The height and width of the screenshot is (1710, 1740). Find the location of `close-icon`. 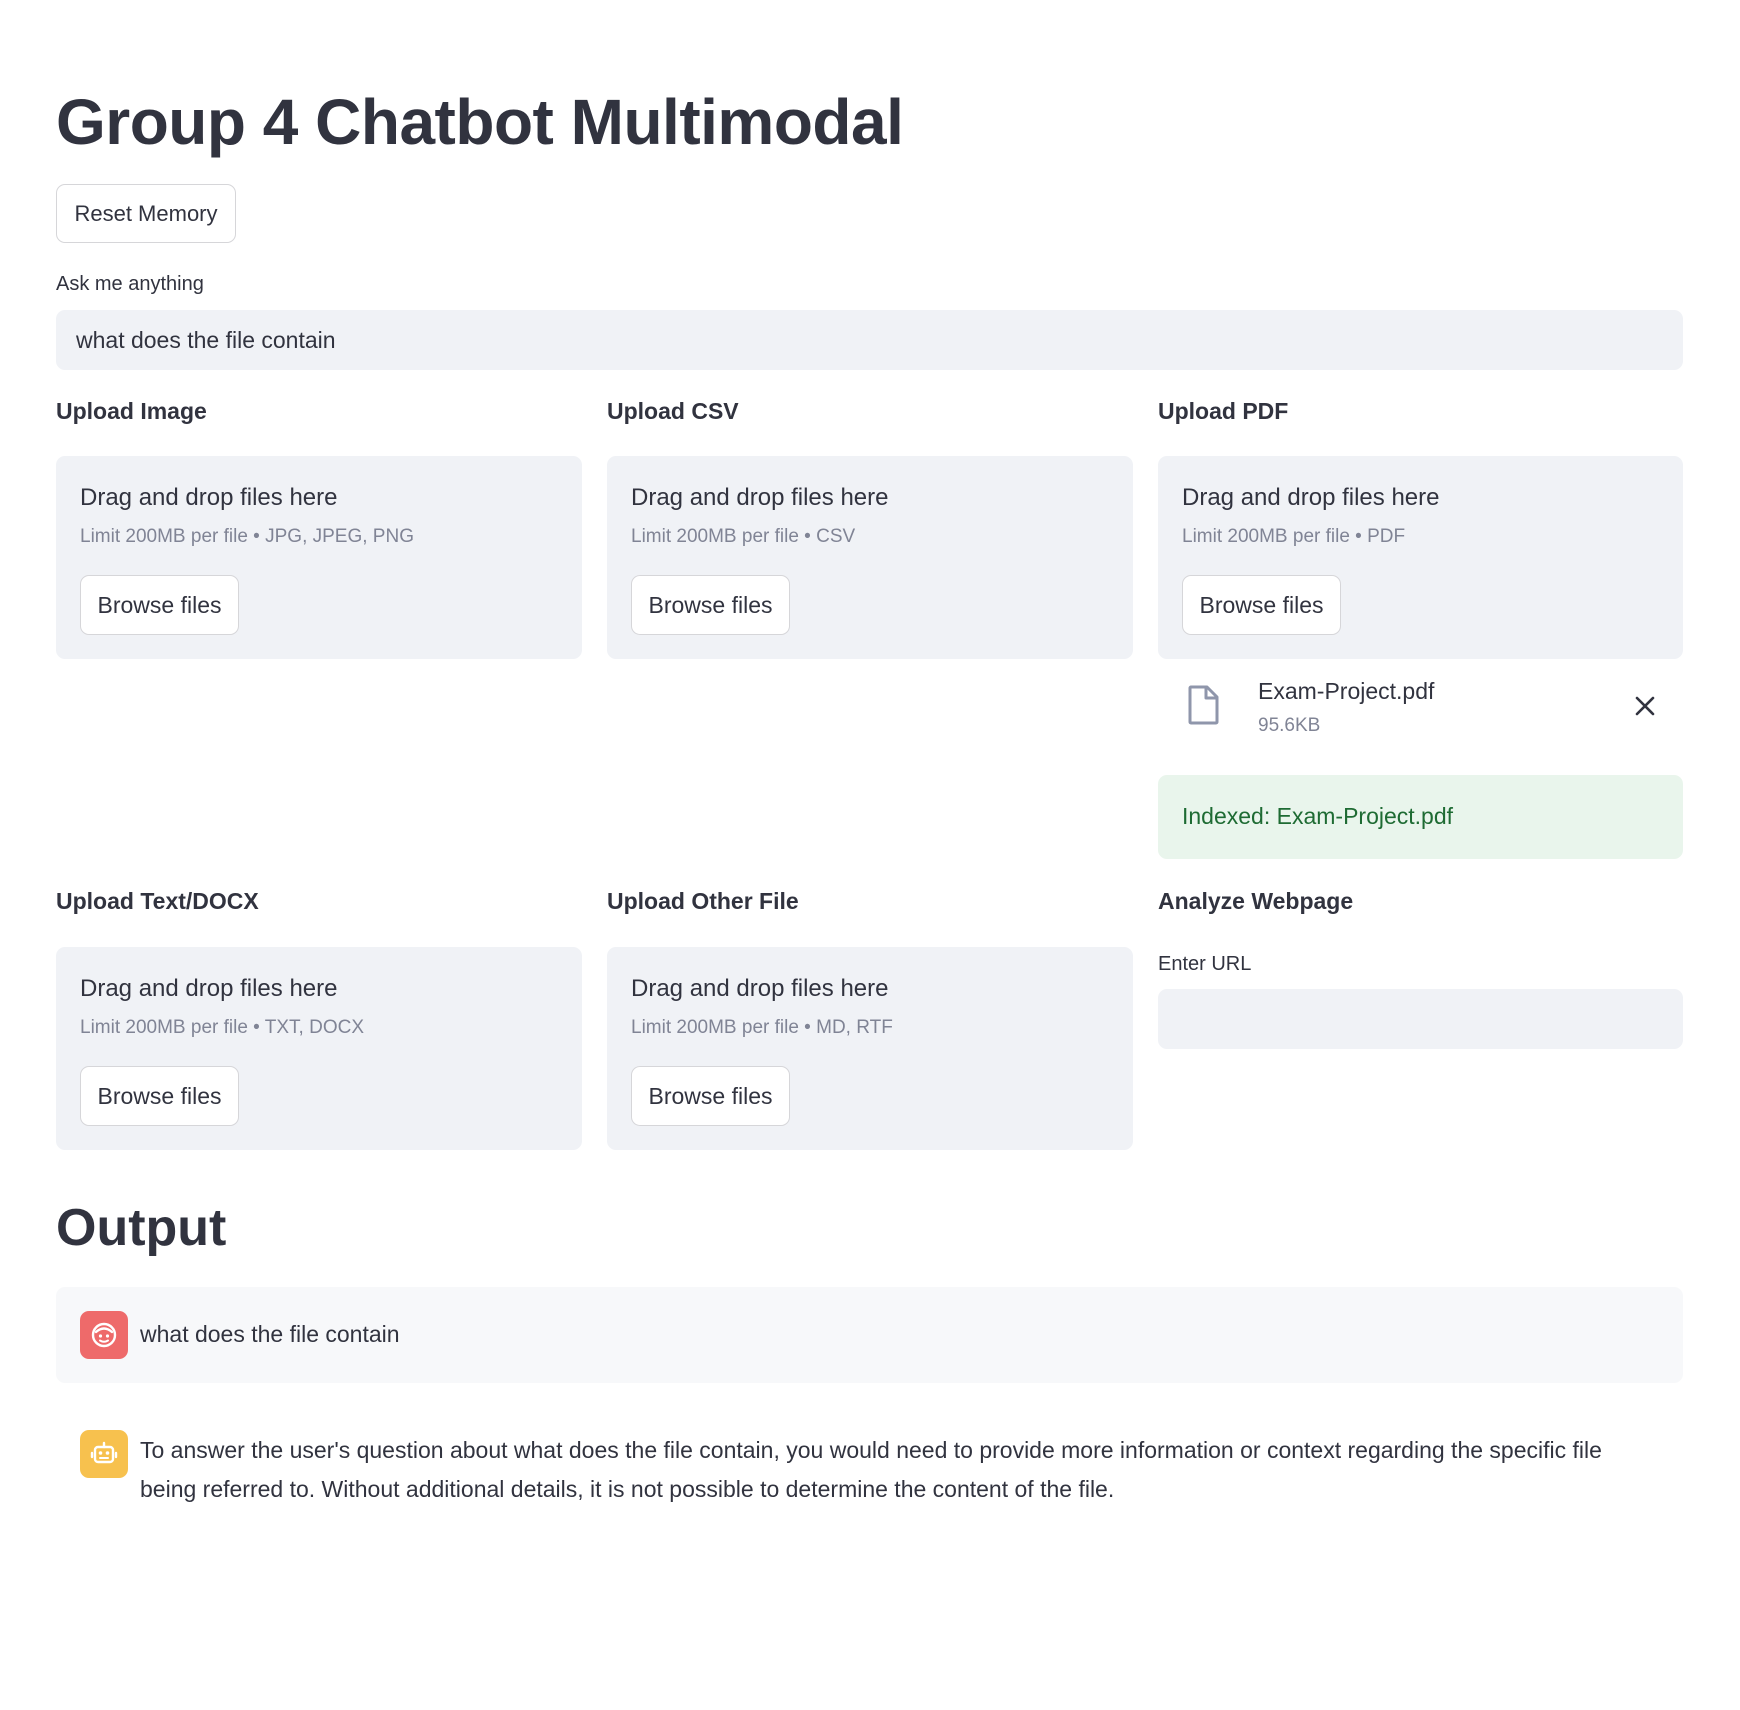

close-icon is located at coordinates (1645, 706).